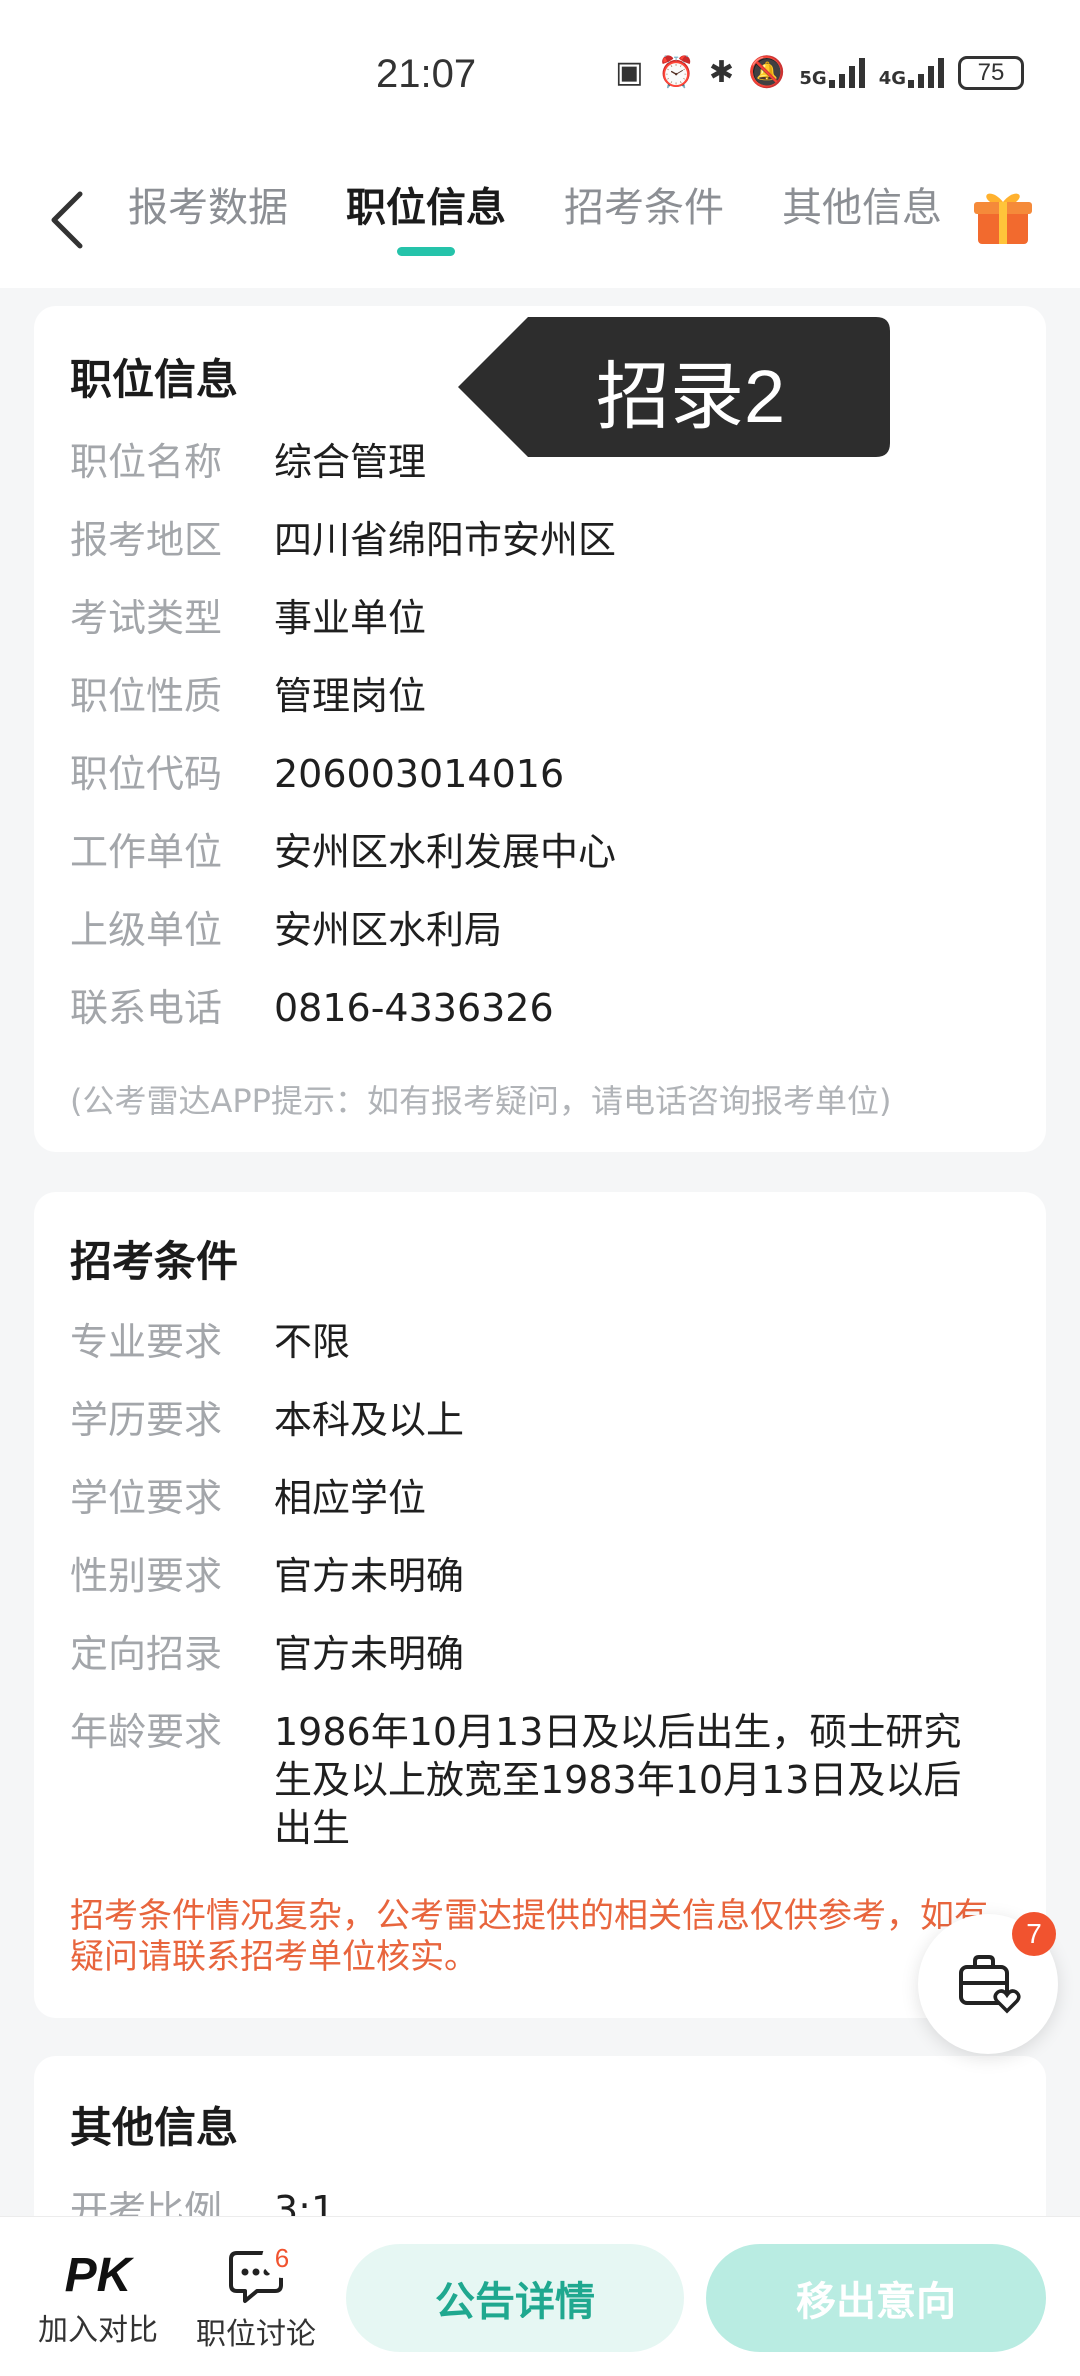  I want to click on back-arrow-icon, so click(69, 220).